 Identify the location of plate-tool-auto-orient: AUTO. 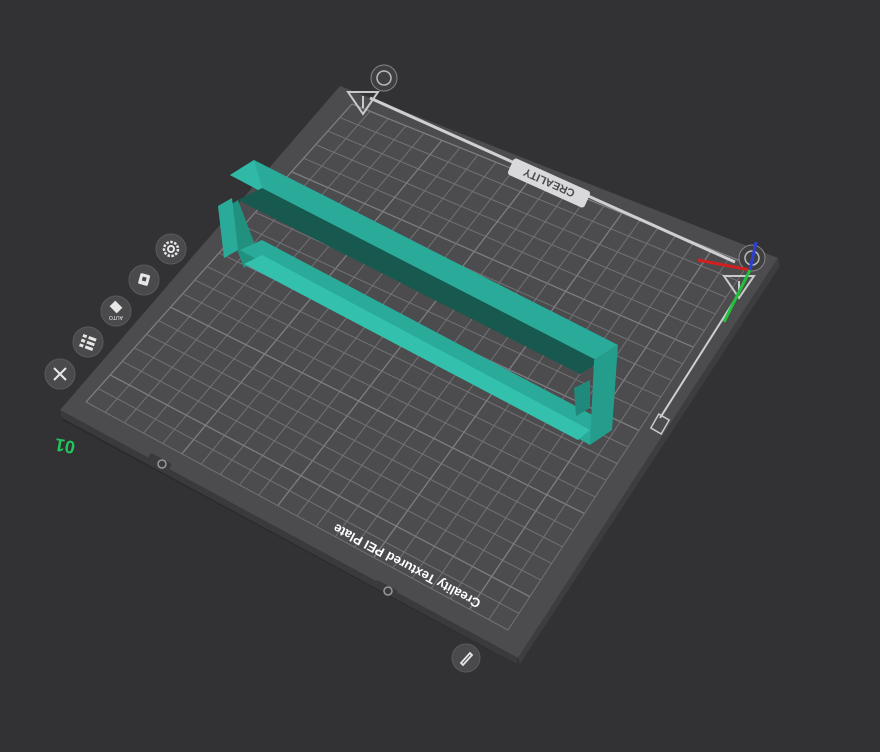
(116, 311).